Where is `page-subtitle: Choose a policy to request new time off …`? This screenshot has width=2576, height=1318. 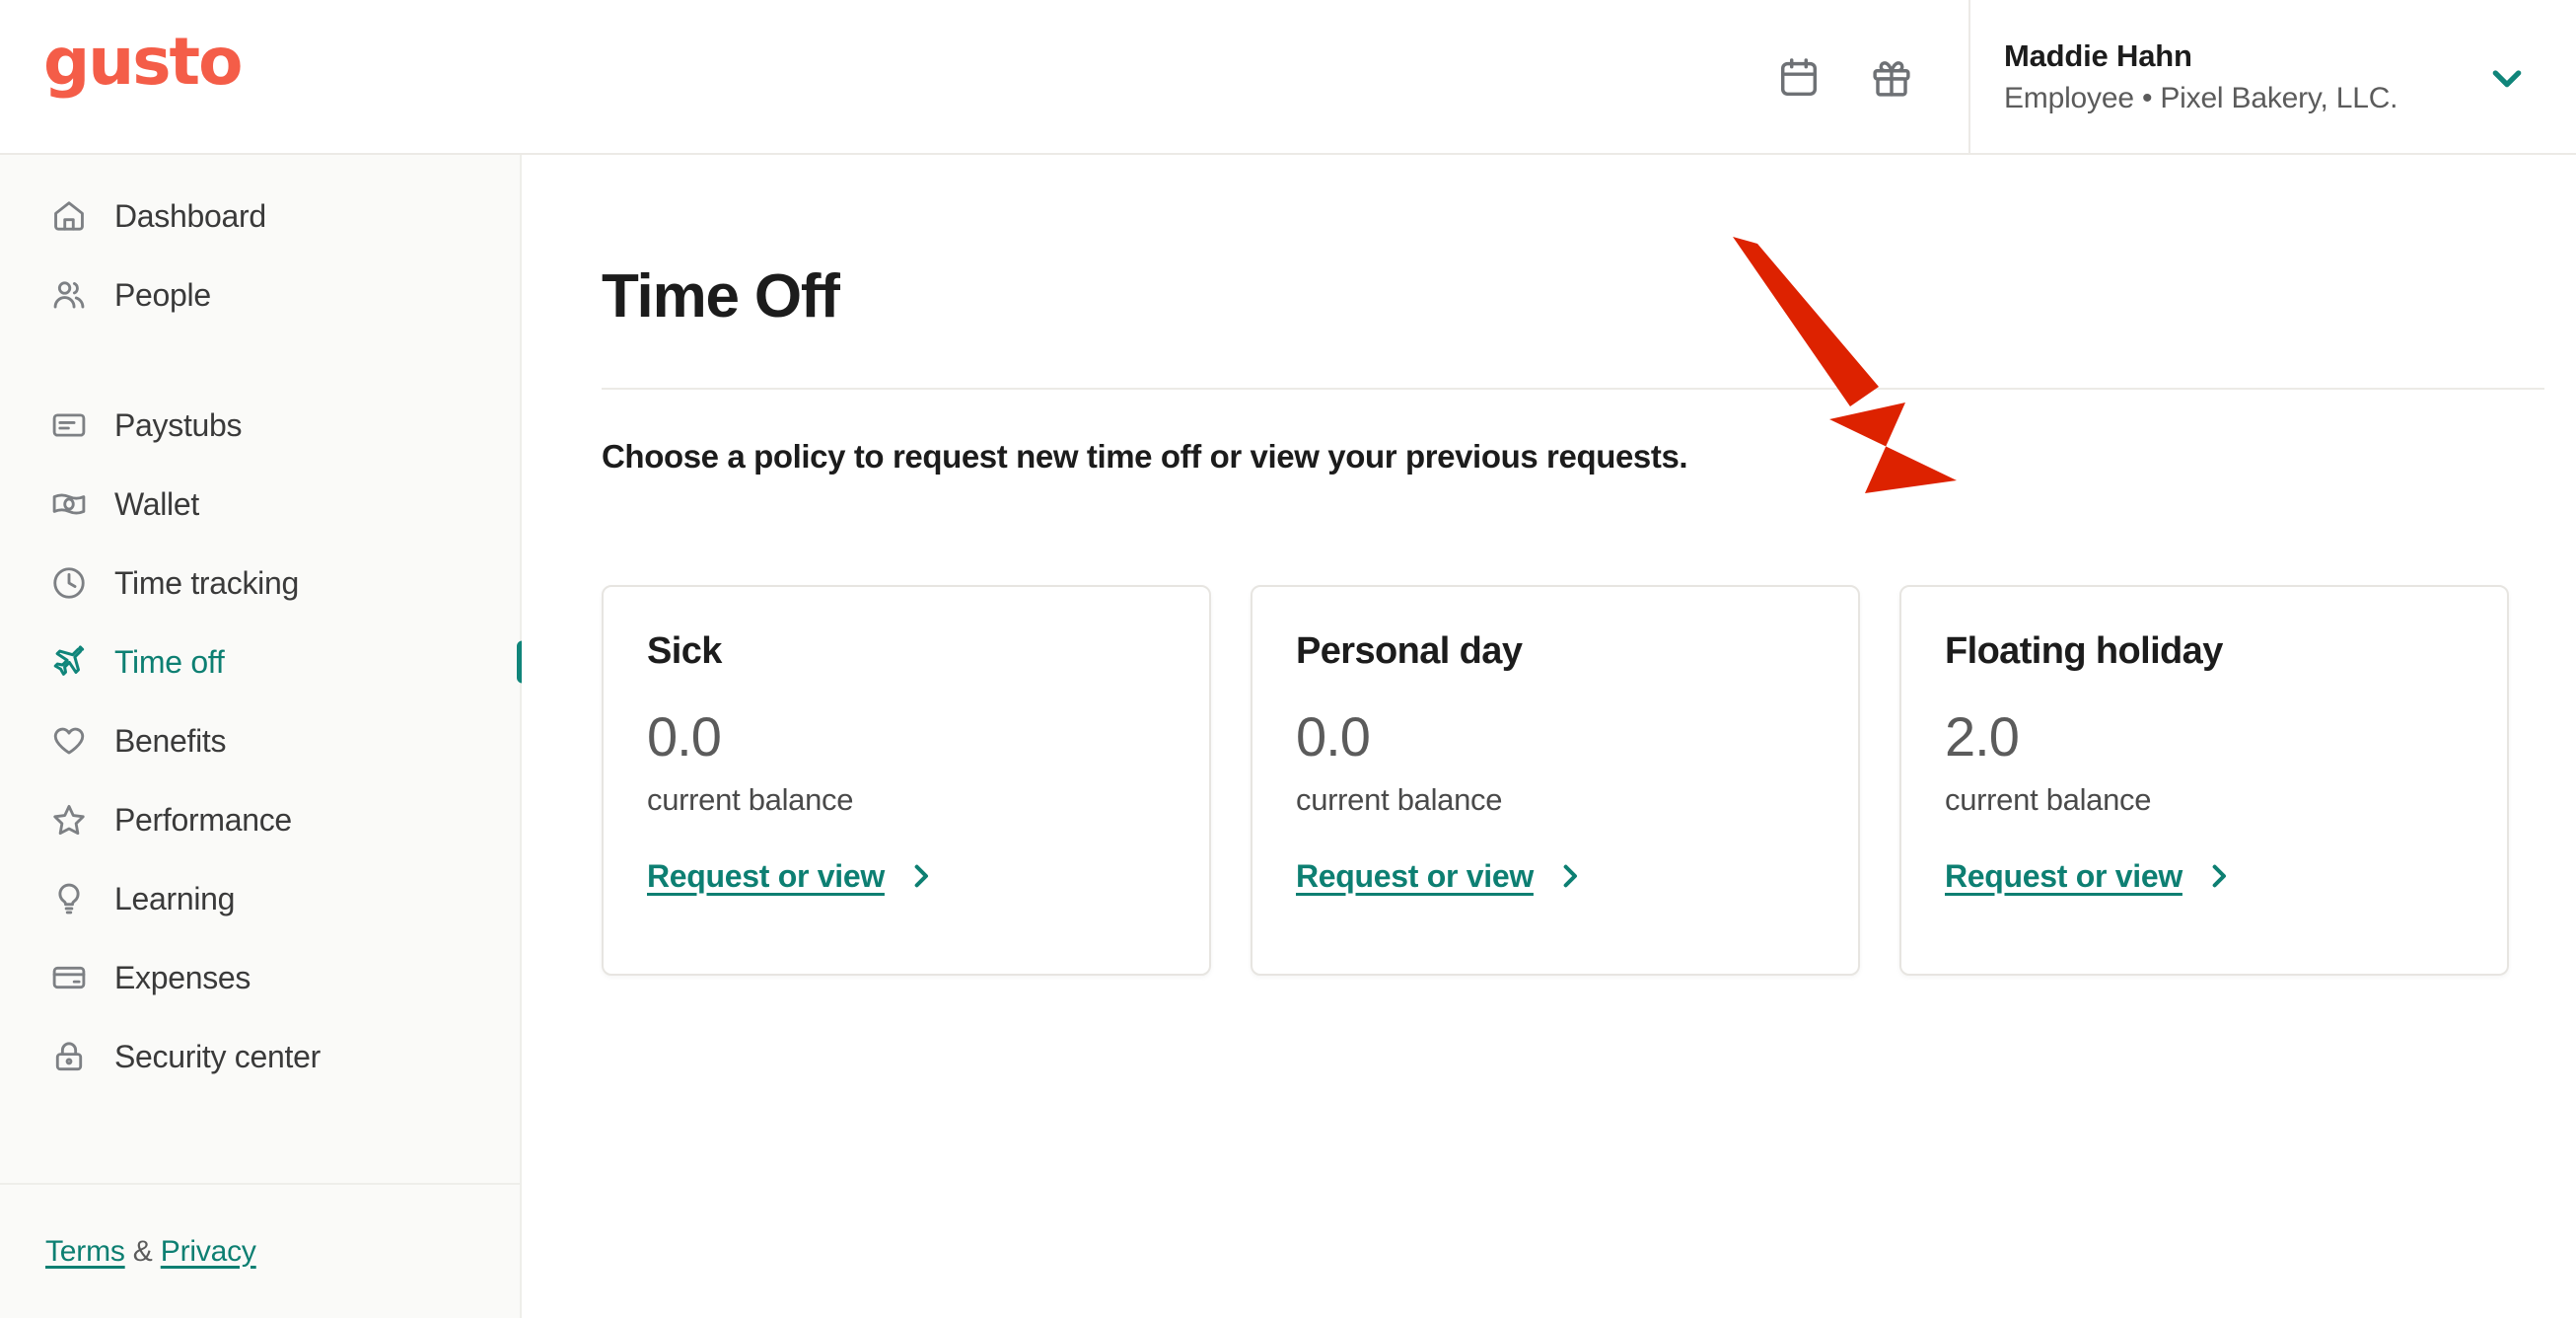 page-subtitle: Choose a policy to request new time off … is located at coordinates (1145, 456).